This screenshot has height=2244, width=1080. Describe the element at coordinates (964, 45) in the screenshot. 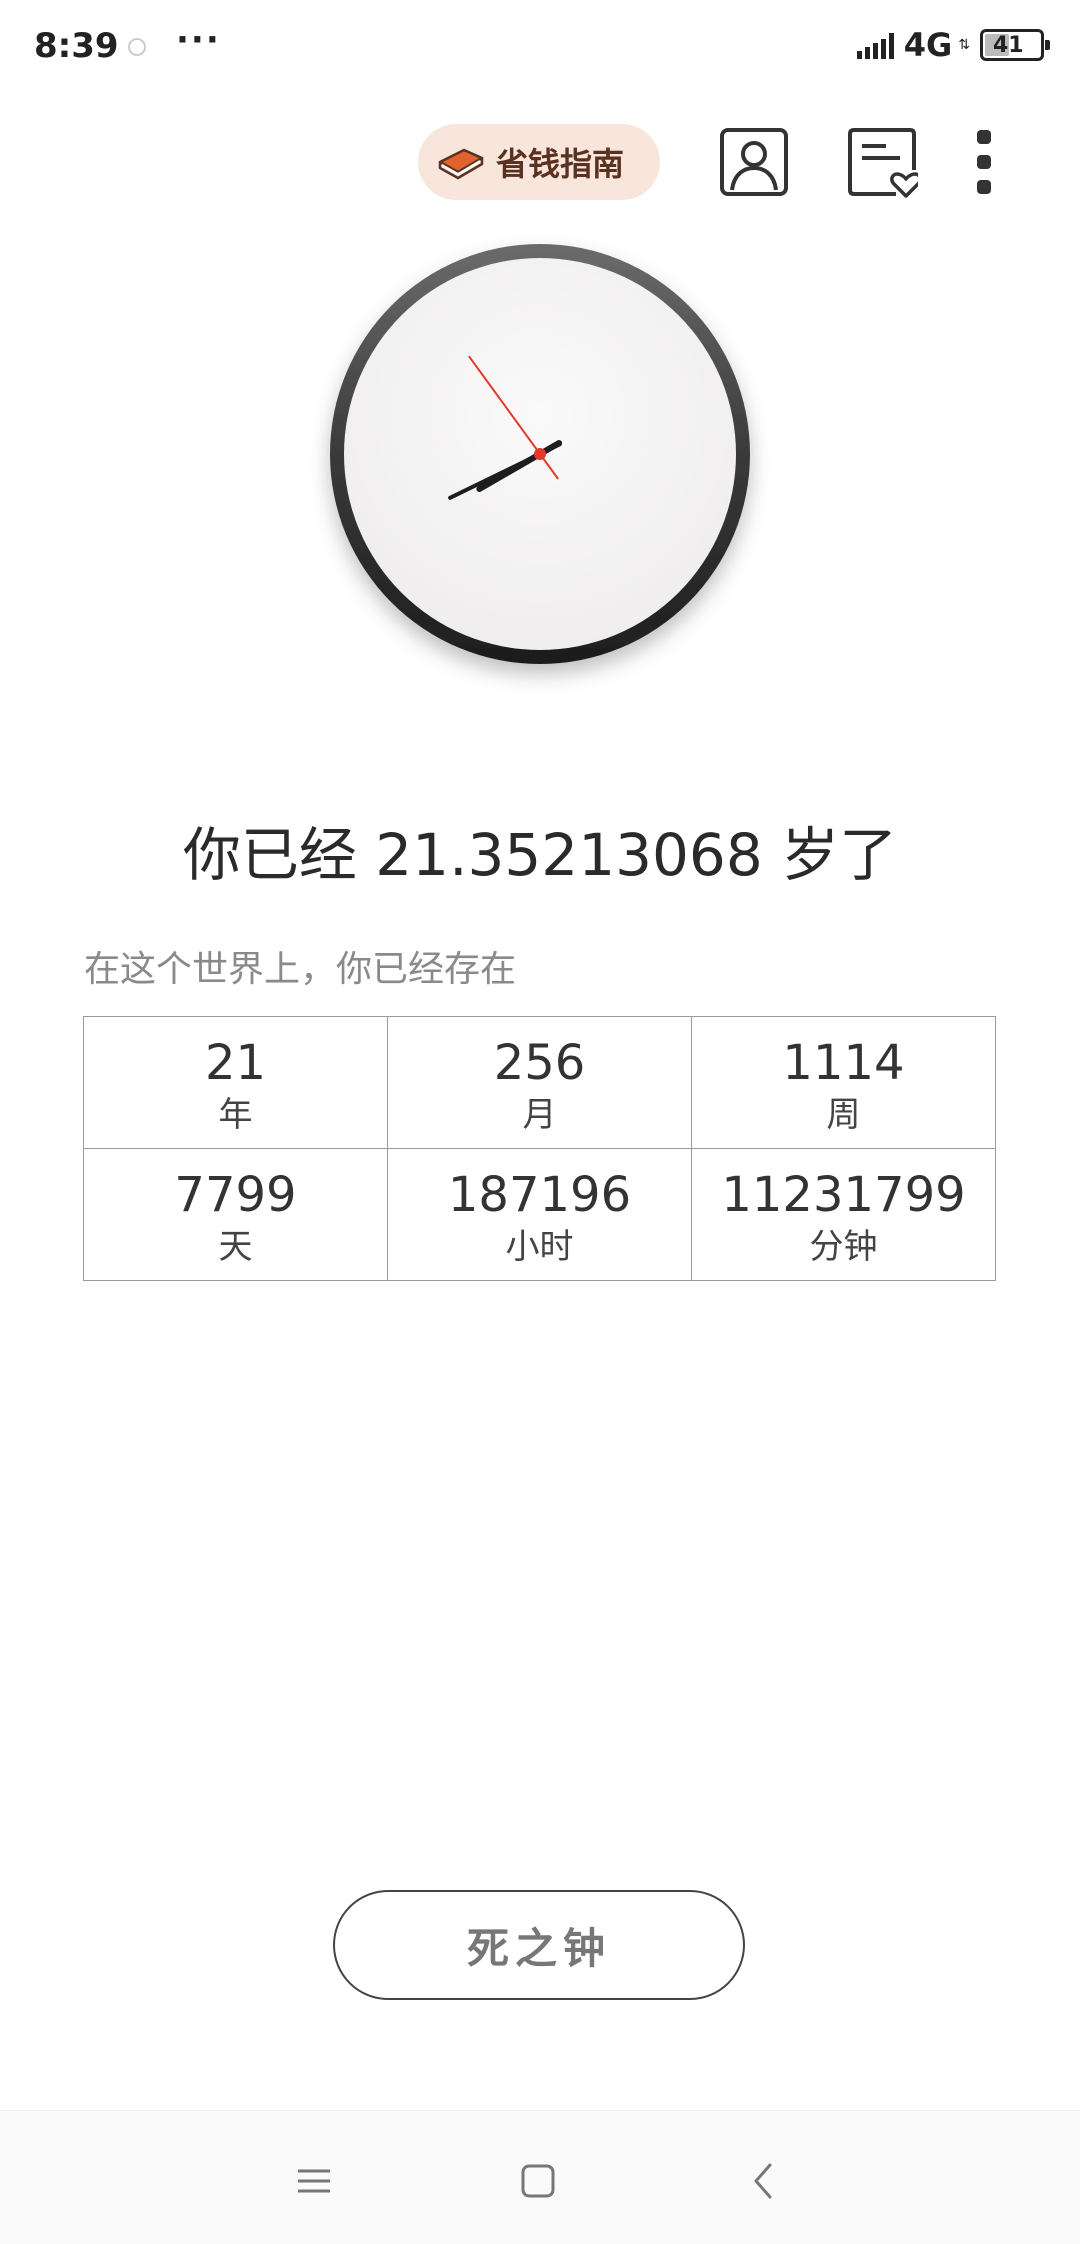

I see `data-activity-icon: ⇅` at that location.